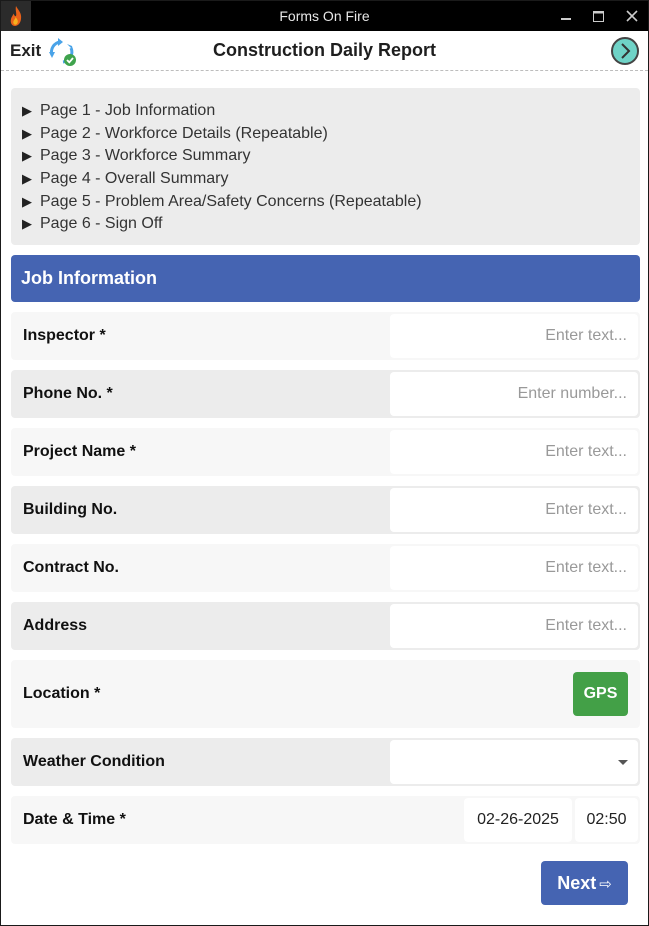 The height and width of the screenshot is (926, 649). Describe the element at coordinates (25, 51) in the screenshot. I see `exit-button: Exit` at that location.